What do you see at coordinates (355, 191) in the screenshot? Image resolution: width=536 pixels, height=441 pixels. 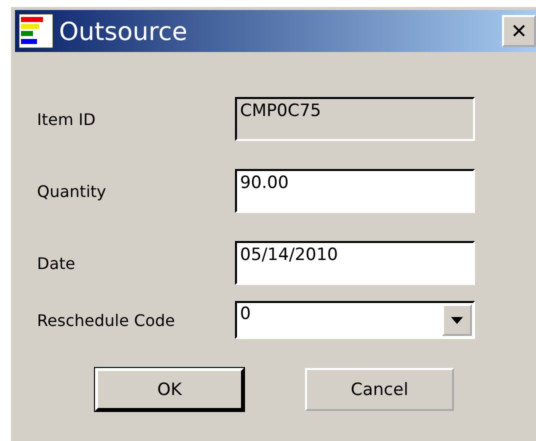 I see `input-field: 90.00` at bounding box center [355, 191].